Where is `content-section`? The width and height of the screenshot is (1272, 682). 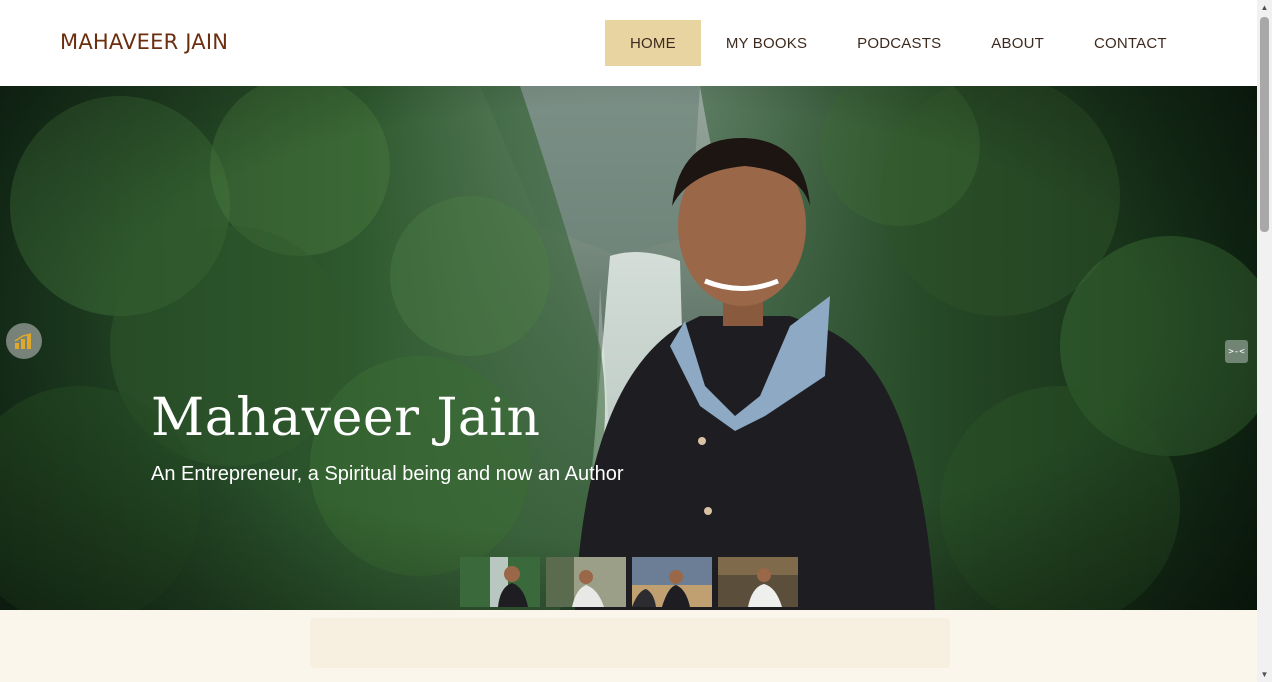 content-section is located at coordinates (628, 646).